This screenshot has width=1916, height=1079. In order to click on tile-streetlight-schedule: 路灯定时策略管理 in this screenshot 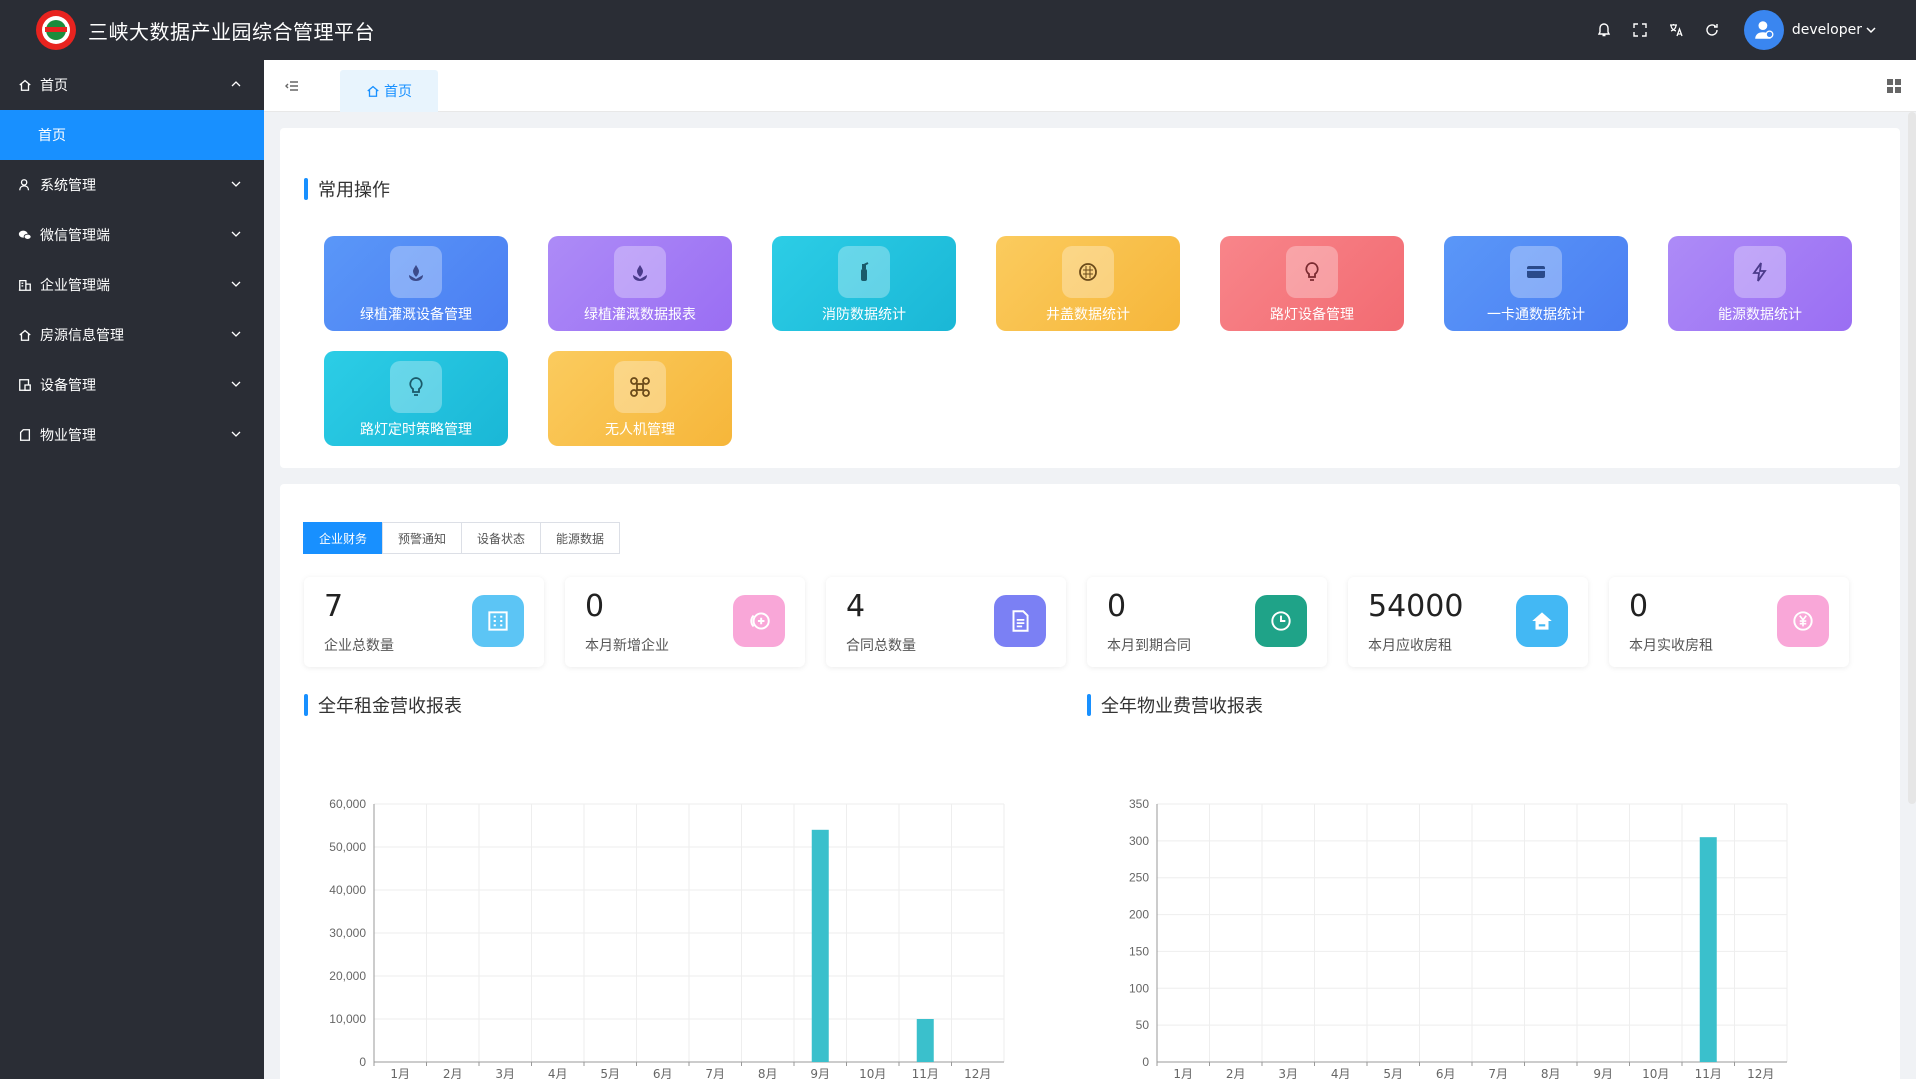, I will do `click(416, 398)`.